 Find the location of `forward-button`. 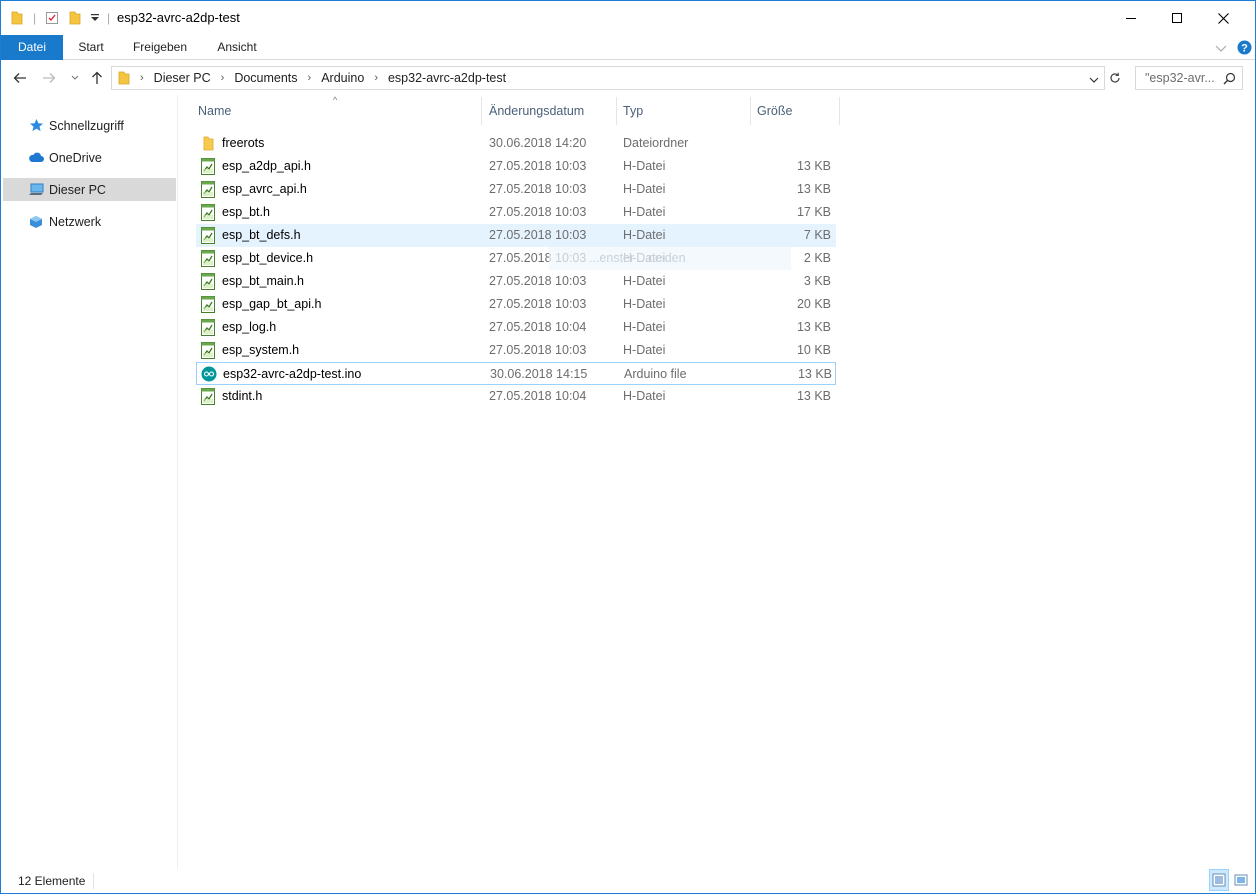

forward-button is located at coordinates (49, 78).